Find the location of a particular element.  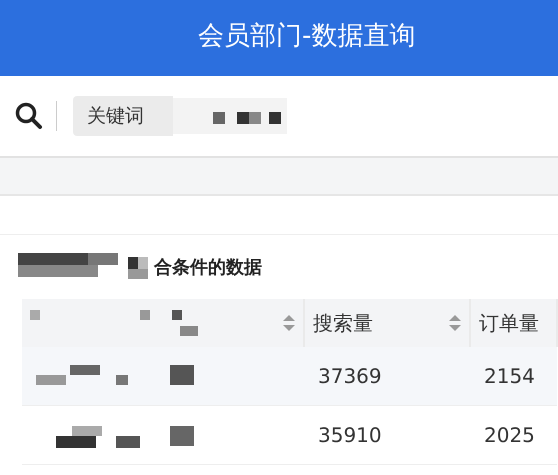

table-cell: 35910 is located at coordinates (387, 435).